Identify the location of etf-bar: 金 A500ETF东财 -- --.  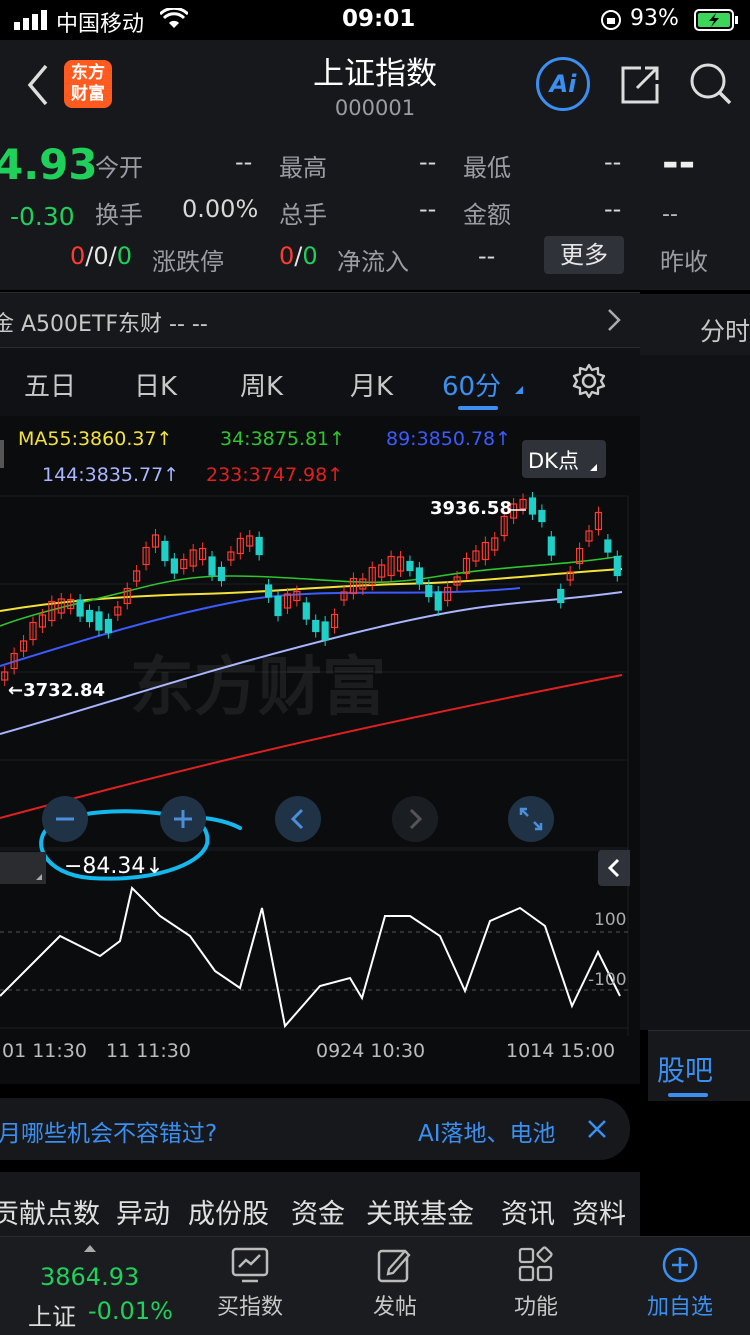
(320, 320).